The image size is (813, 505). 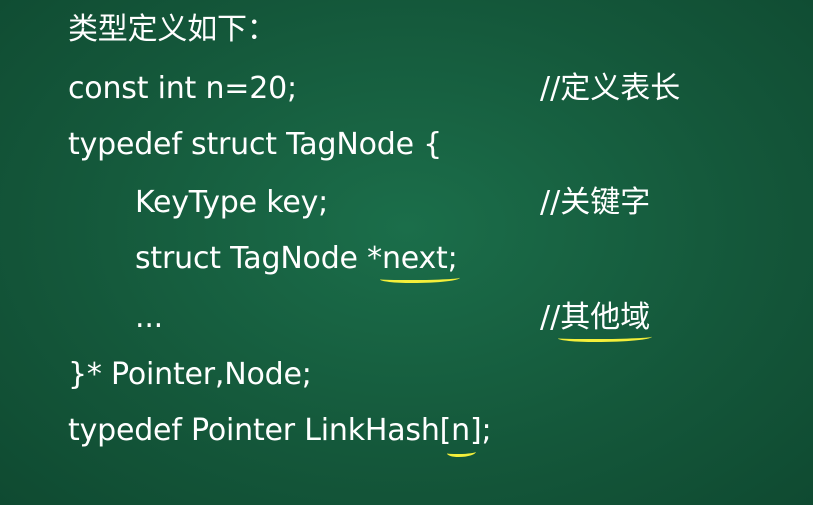 What do you see at coordinates (258, 258) in the screenshot?
I see `next-pointer-prefix: struct TagNode *` at bounding box center [258, 258].